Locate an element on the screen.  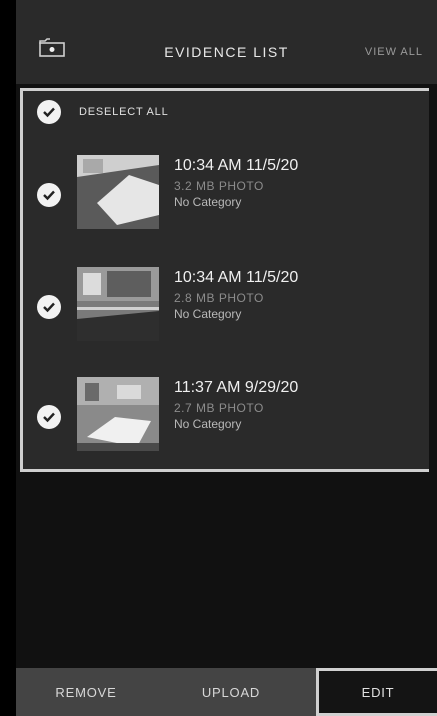
item-meta: 2.7 MB PHOTO is located at coordinates (219, 408).